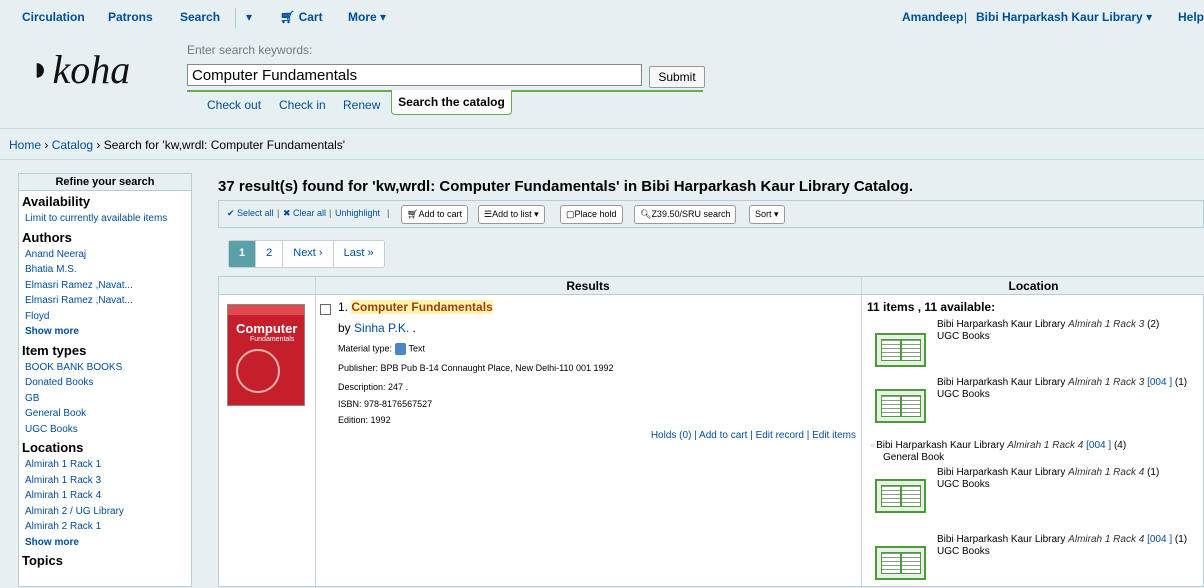  What do you see at coordinates (25, 145) in the screenshot?
I see `breadcrumb-home: Home` at bounding box center [25, 145].